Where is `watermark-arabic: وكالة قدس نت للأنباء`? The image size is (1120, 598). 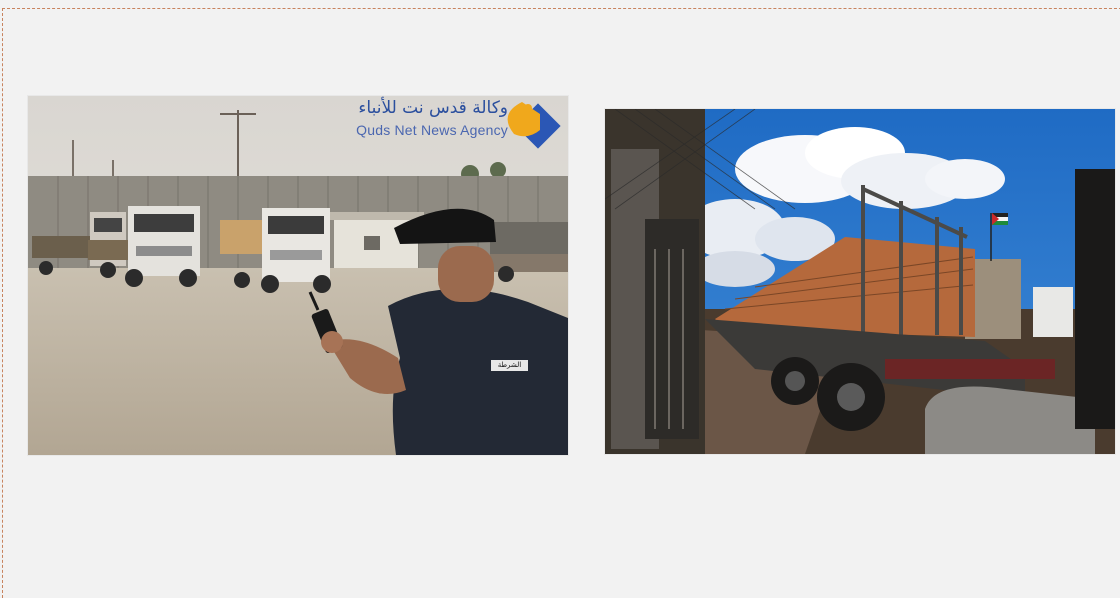 watermark-arabic: وكالة قدس نت للأنباء is located at coordinates (433, 108).